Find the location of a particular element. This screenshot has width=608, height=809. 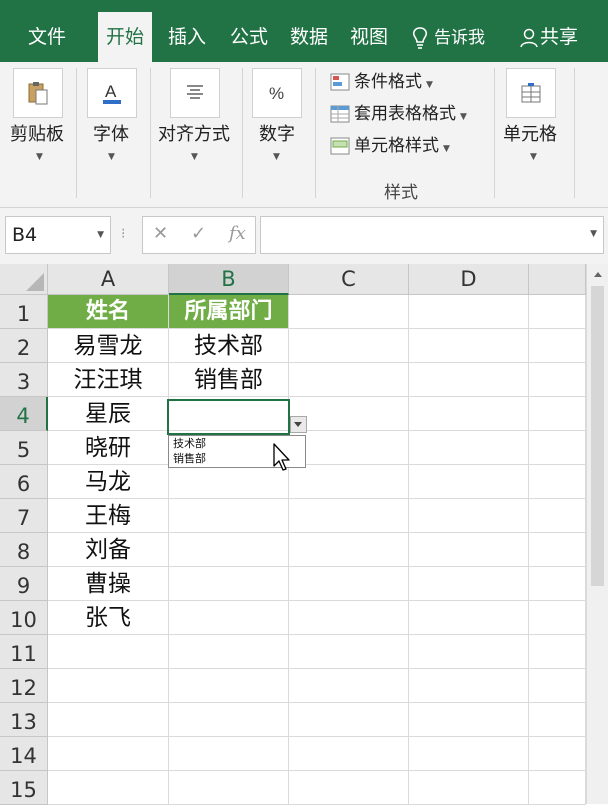

dropdown-button is located at coordinates (298, 424).